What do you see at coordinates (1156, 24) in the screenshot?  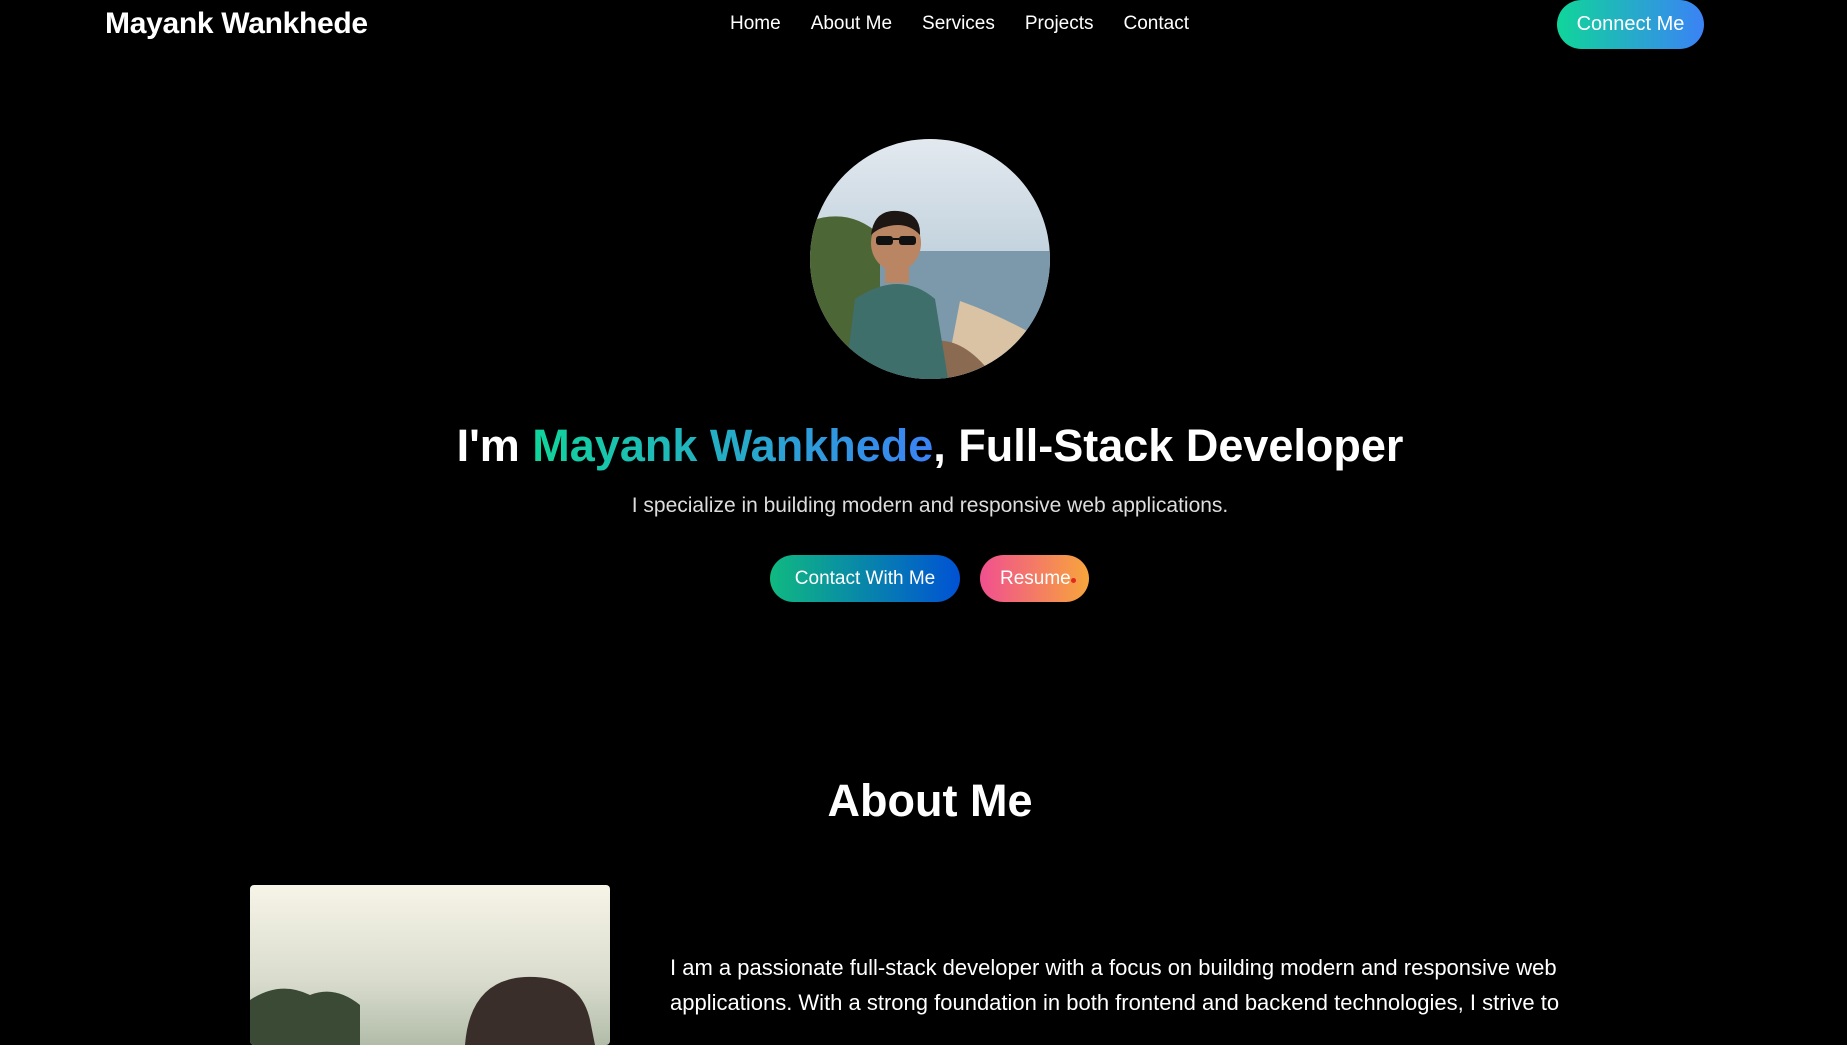 I see `nav-link-contact: Contact` at bounding box center [1156, 24].